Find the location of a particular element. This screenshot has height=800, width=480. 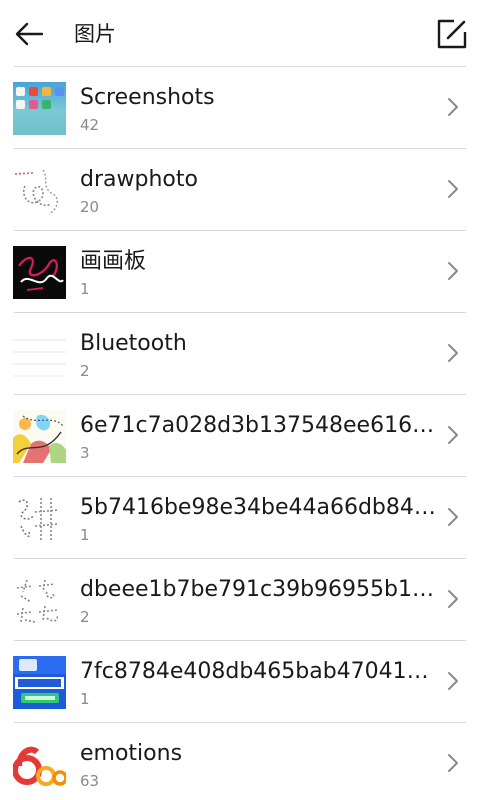

emotions-thumbnail is located at coordinates (39, 764).